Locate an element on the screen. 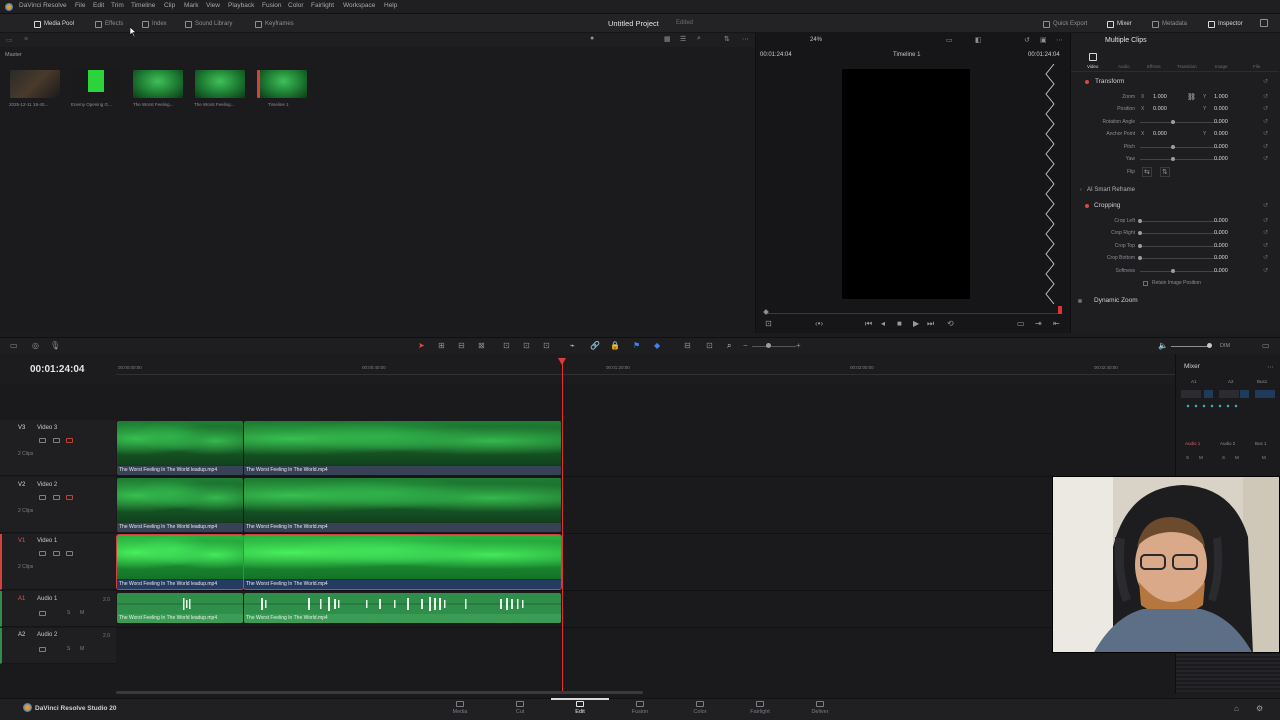 The width and height of the screenshot is (1280, 720). tab-audio: Audio is located at coordinates (1124, 66).